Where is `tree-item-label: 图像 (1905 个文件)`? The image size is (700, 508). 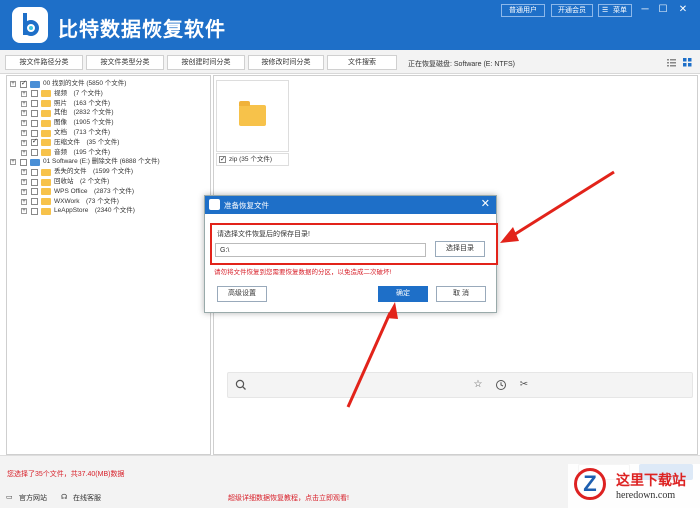
tree-item-label: 图像 (1905 个文件) is located at coordinates (84, 123).